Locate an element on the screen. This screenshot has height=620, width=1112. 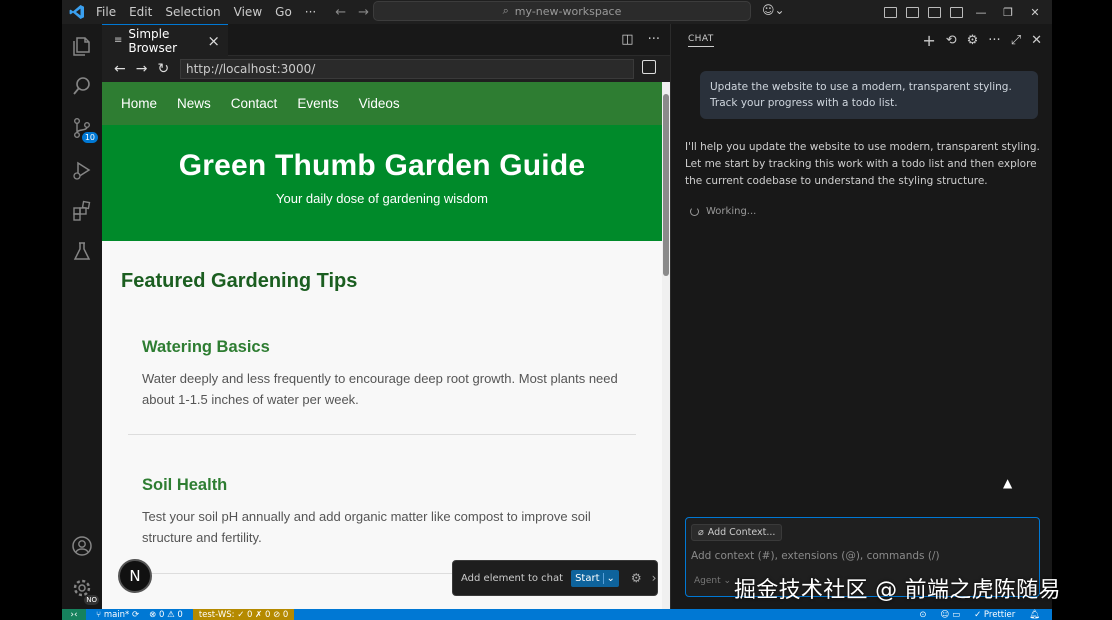
restore-icon: ❐ is located at coordinates (1008, 12).